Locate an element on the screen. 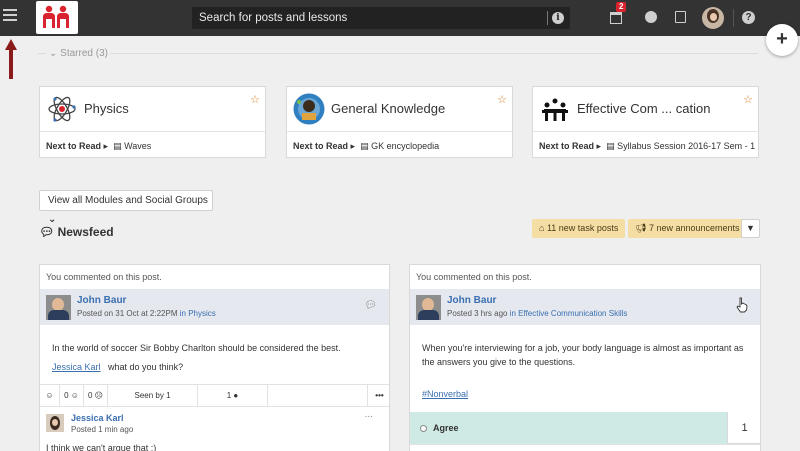  starred-label: Starred (3) is located at coordinates (84, 53).